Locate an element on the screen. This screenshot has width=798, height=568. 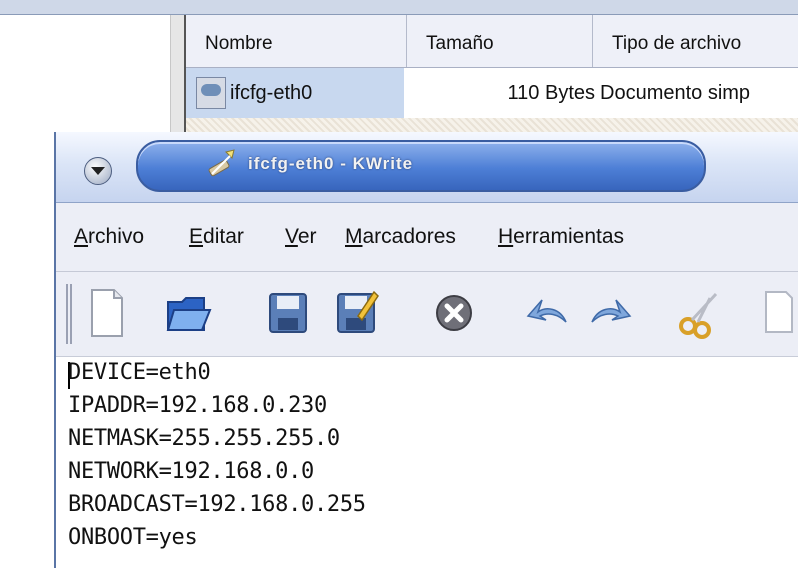
toolbar-handle is located at coordinates (70, 314).